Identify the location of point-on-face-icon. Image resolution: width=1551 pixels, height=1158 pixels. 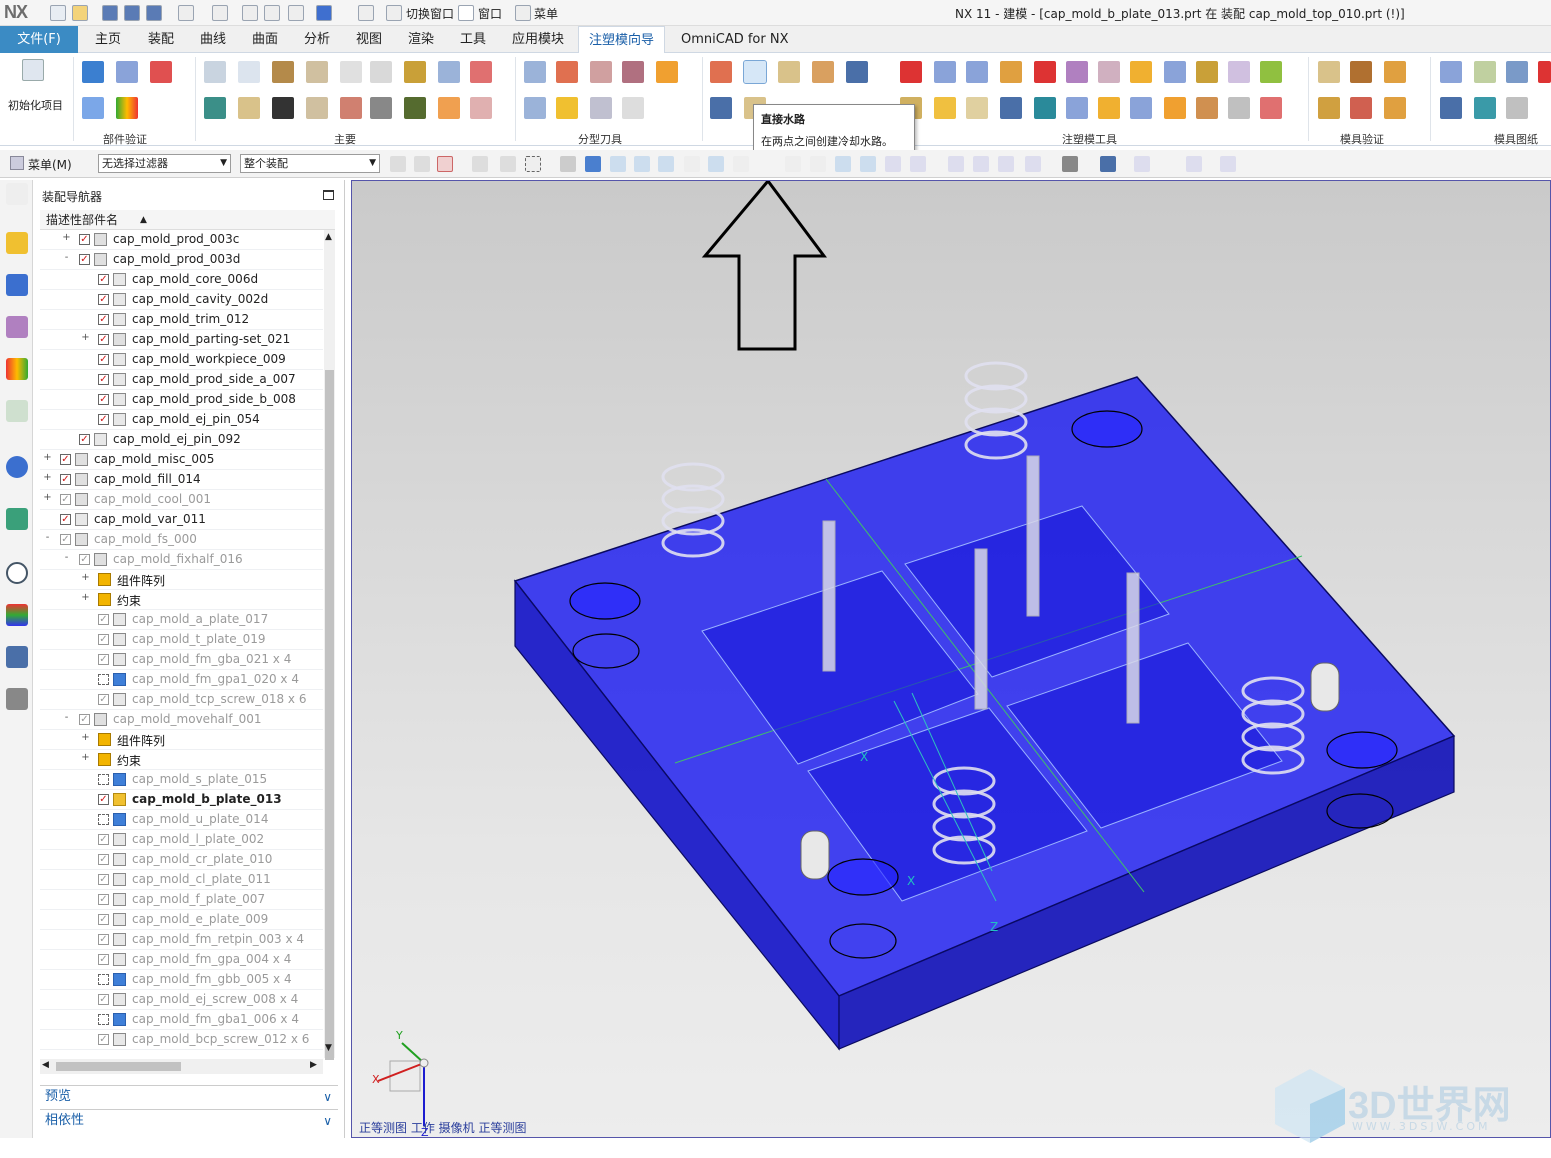
(893, 164).